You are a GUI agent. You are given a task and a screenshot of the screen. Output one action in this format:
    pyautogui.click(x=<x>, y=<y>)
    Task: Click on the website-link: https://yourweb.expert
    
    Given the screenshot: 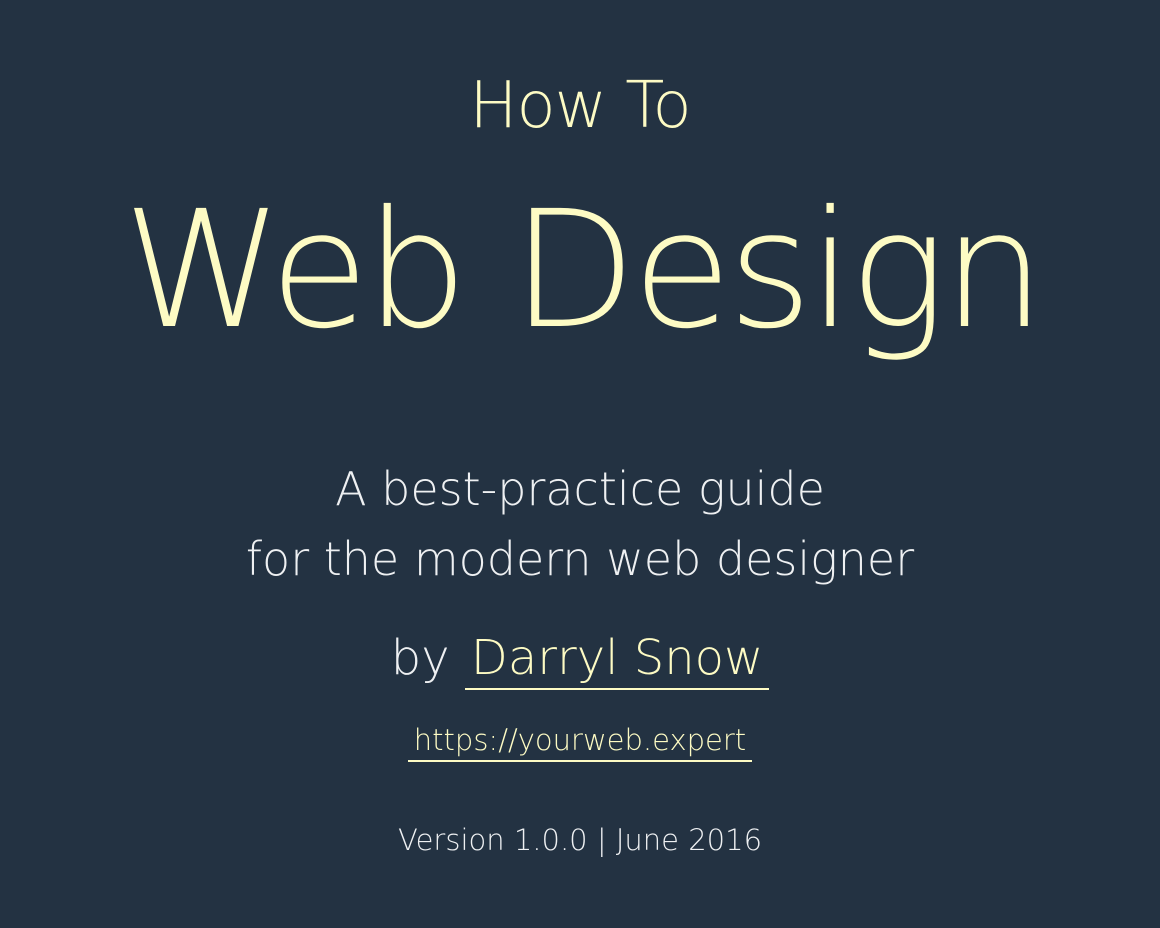 What is the action you would take?
    pyautogui.click(x=580, y=742)
    